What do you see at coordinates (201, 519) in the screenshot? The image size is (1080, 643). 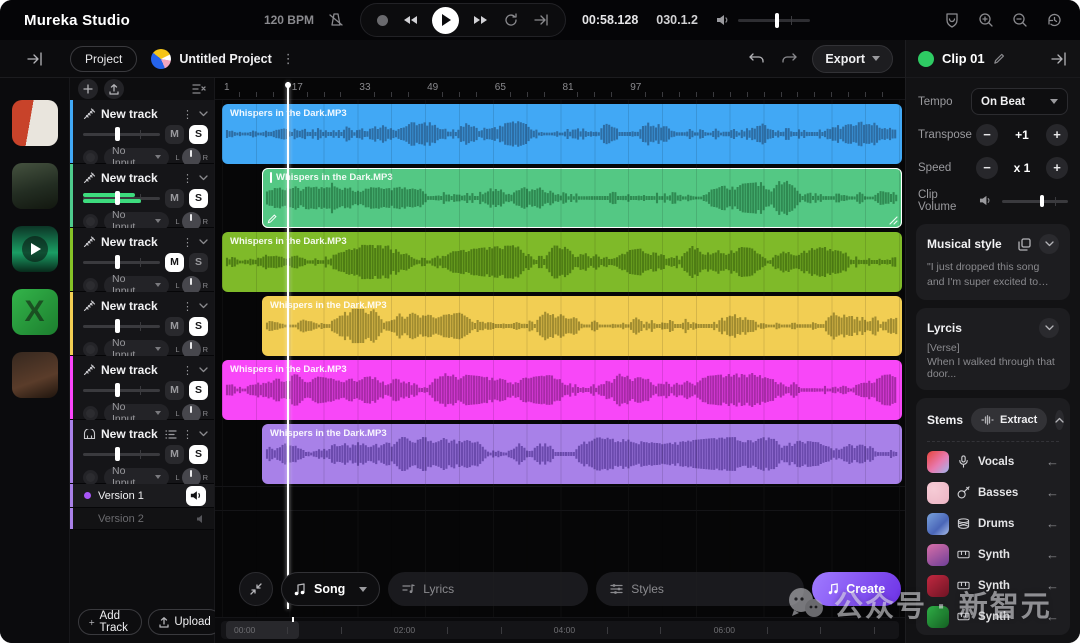 I see `version-muted-icon` at bounding box center [201, 519].